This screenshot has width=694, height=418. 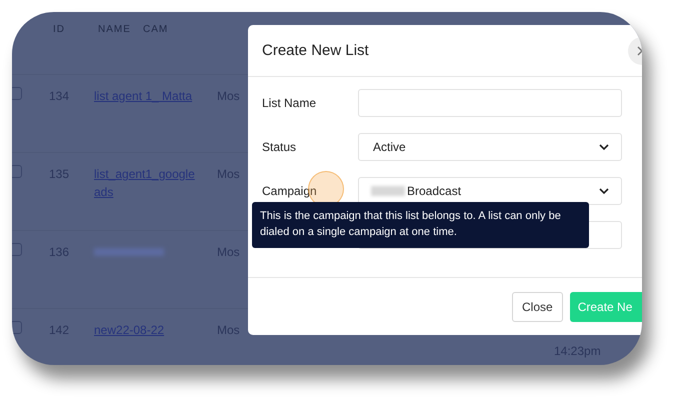 I want to click on column-header: NAME, so click(x=114, y=29).